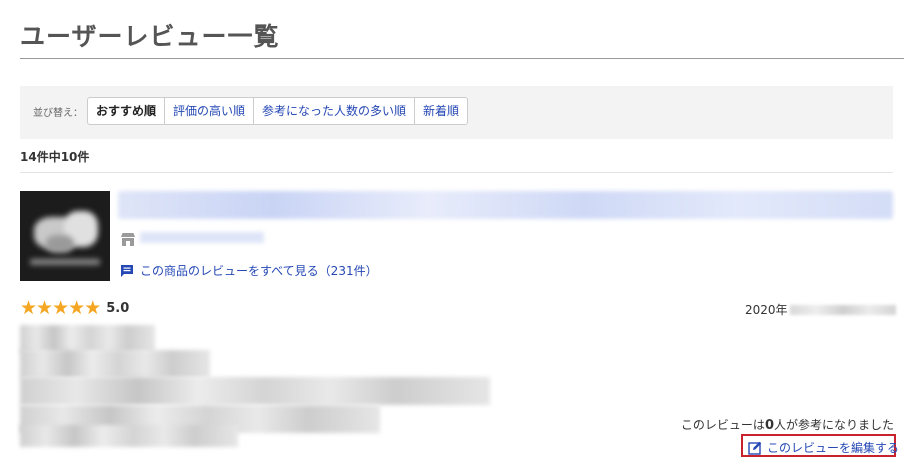 This screenshot has width=904, height=468. What do you see at coordinates (202, 237) in the screenshot?
I see `shop-name-redacted` at bounding box center [202, 237].